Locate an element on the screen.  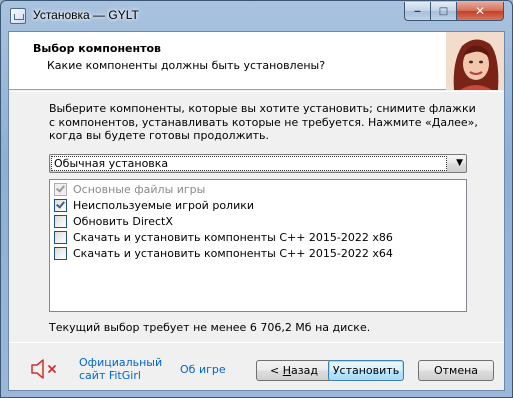
back-prefix: < is located at coordinates (276, 370).